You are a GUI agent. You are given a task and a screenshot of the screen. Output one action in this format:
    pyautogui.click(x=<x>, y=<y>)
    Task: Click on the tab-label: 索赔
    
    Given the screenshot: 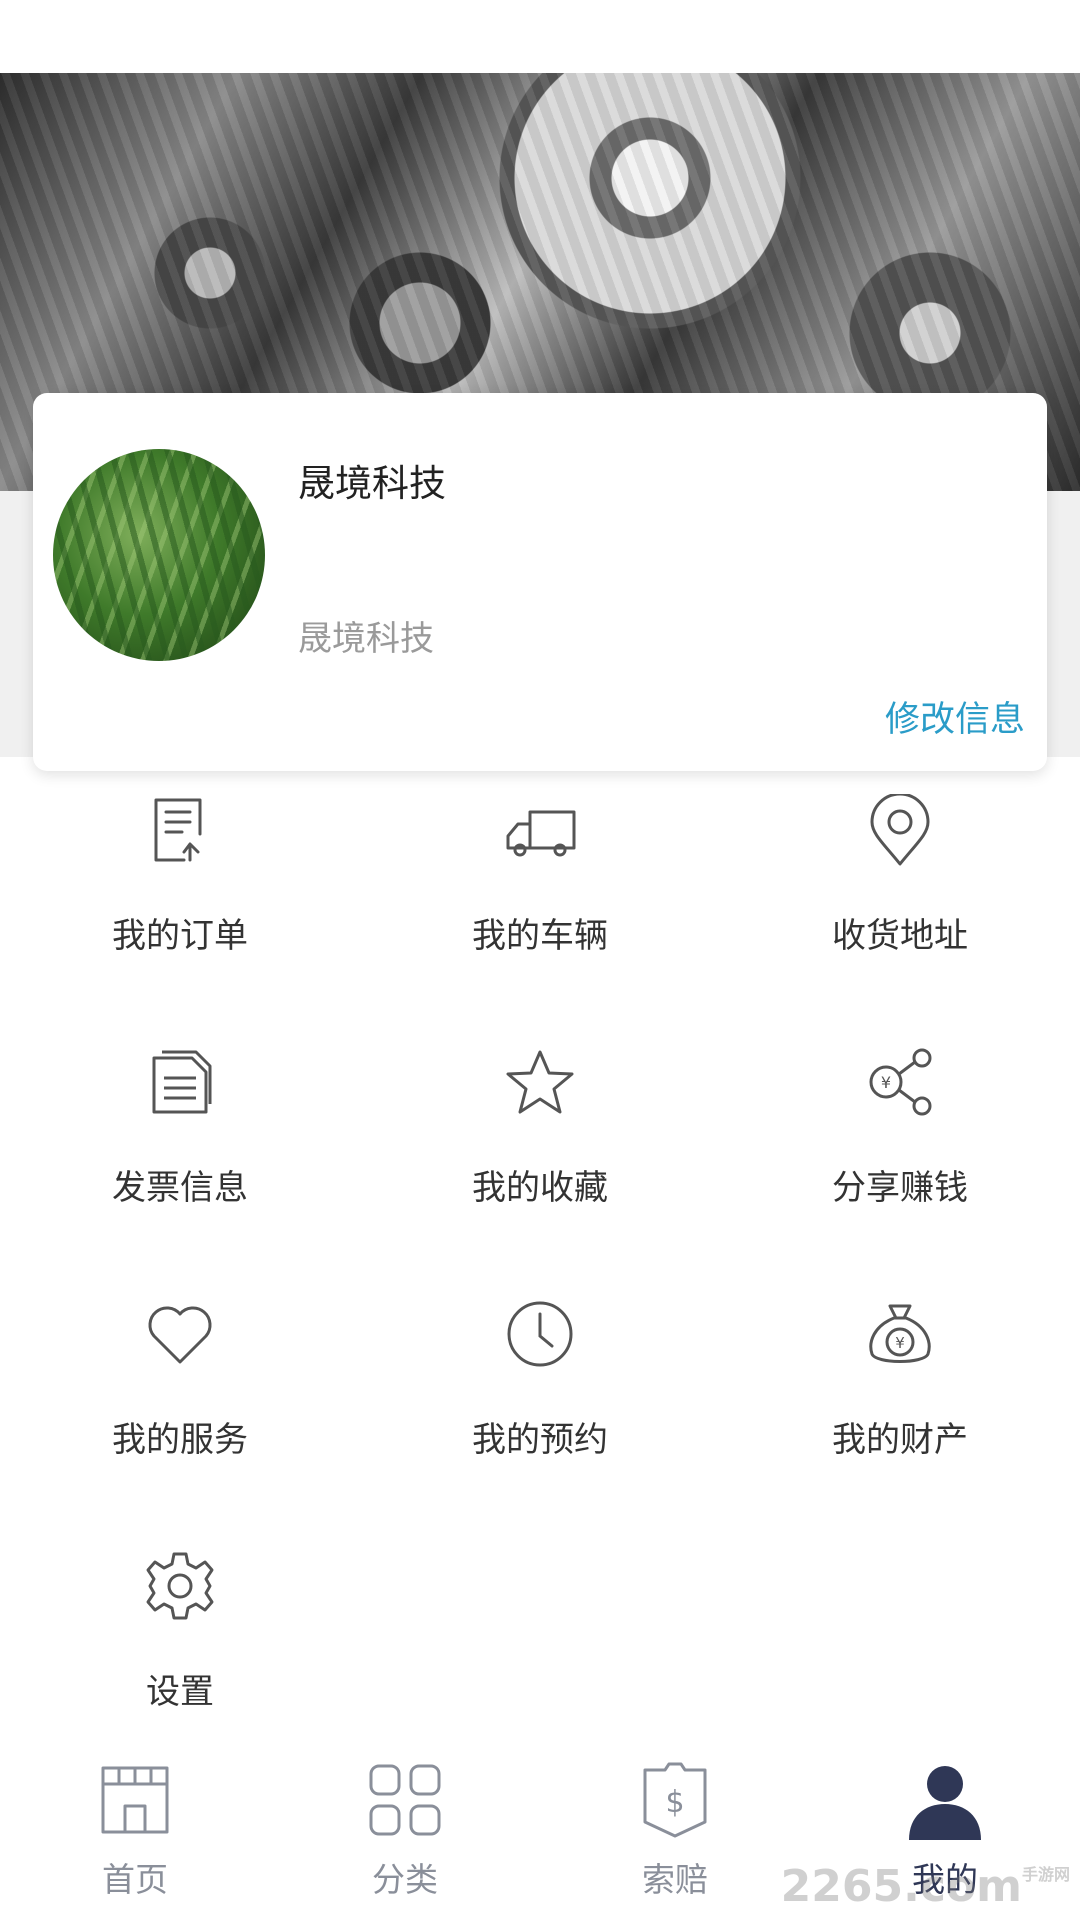 What is the action you would take?
    pyautogui.click(x=675, y=1879)
    